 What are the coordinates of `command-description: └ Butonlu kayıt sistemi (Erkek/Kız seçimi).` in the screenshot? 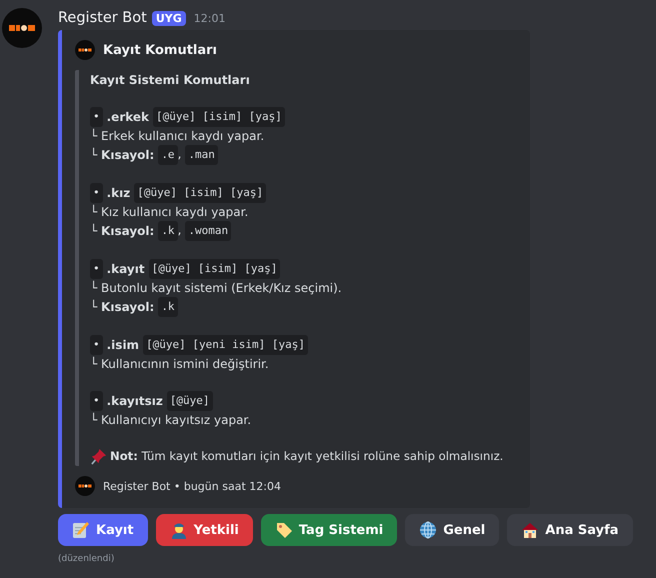 It's located at (216, 288).